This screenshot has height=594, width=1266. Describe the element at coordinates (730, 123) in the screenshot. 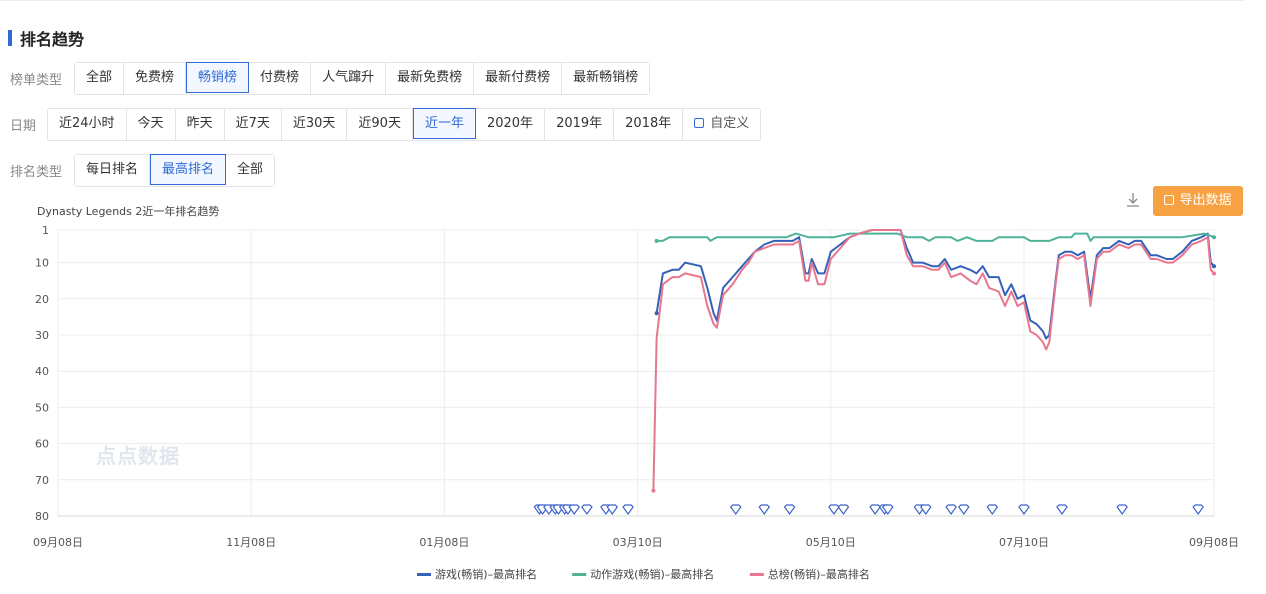

I see `custom-date-label: 自定义` at that location.